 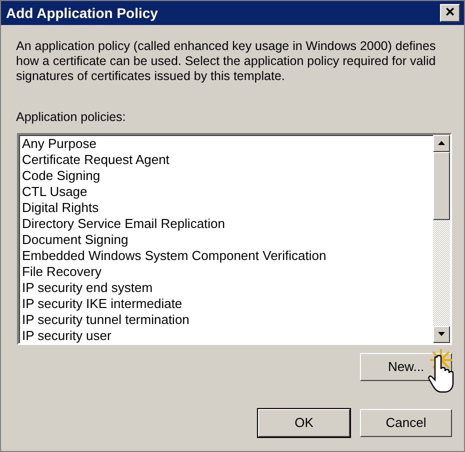 I want to click on close-button: ×, so click(x=450, y=13).